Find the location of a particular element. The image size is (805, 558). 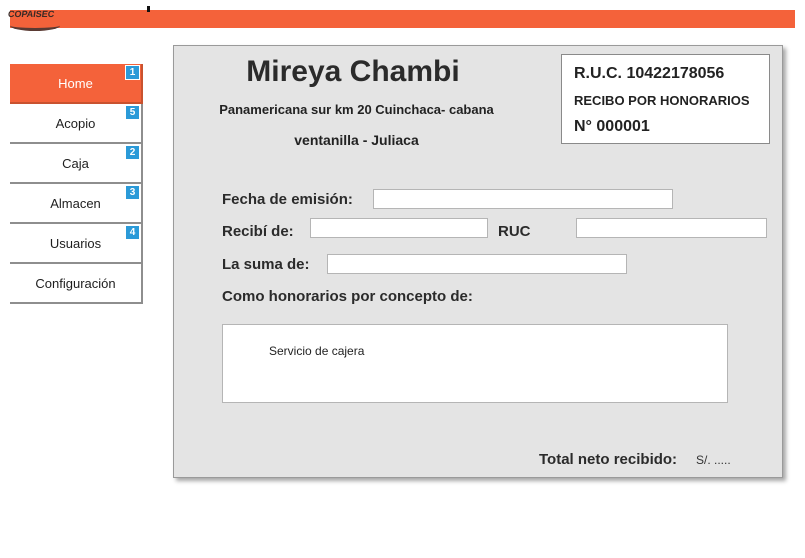

sidebar-item-home: Home 1 is located at coordinates (76, 84).